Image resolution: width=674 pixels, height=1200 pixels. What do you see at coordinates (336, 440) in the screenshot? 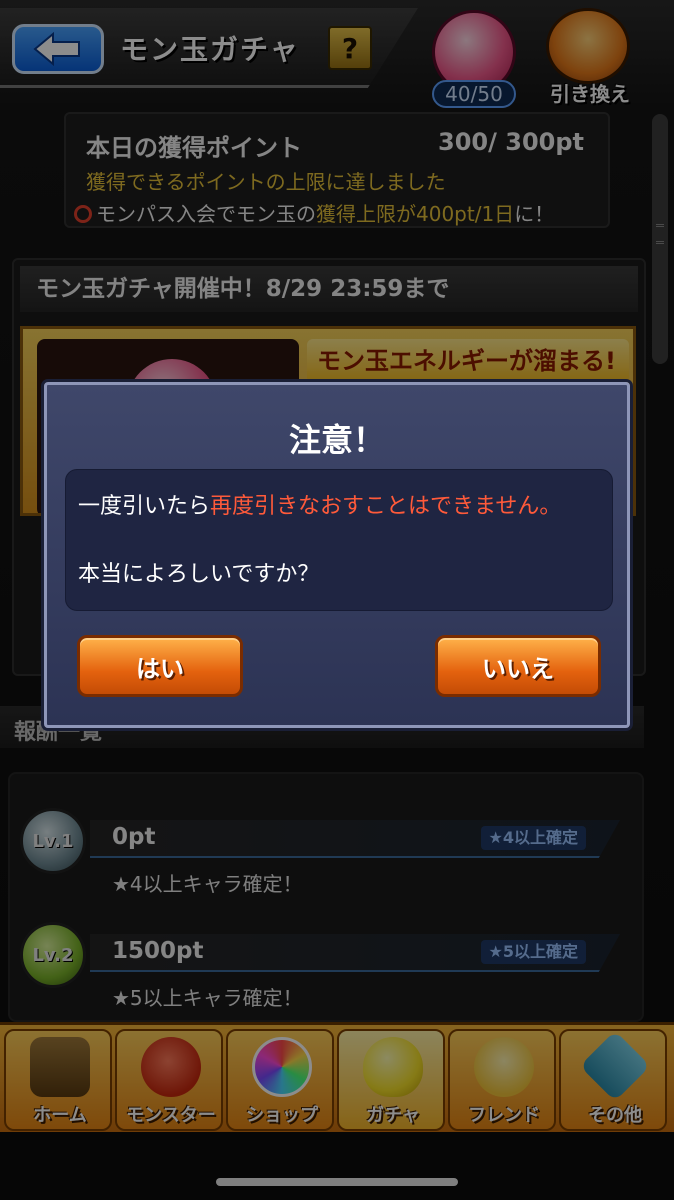
I see `dialog-title: 注意！` at bounding box center [336, 440].